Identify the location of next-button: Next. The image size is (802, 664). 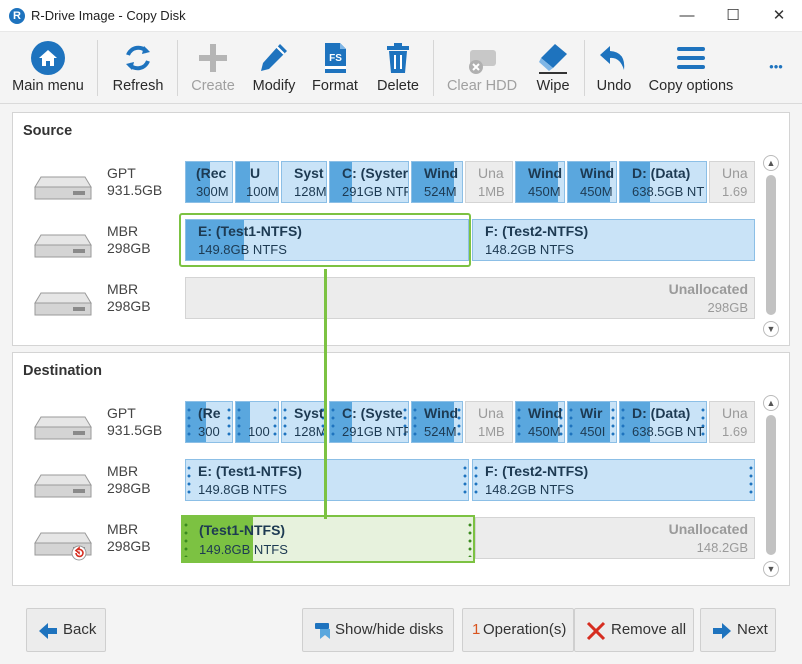
(738, 630).